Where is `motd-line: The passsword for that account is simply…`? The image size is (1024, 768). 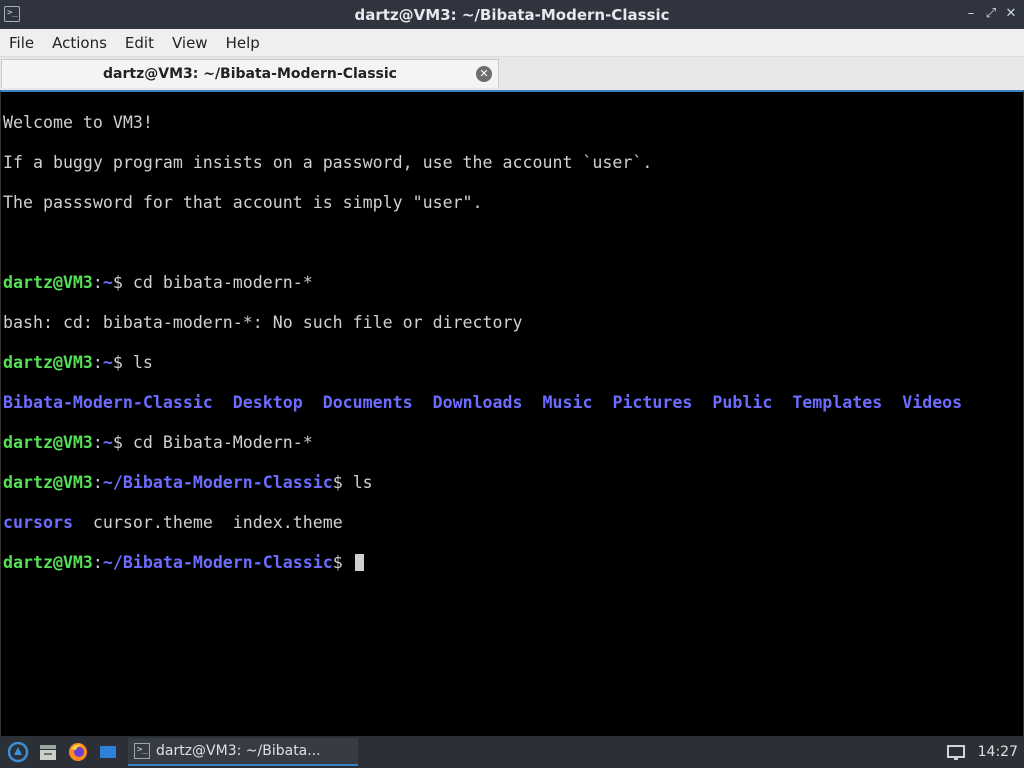
motd-line: The passsword for that account is simply… is located at coordinates (243, 202).